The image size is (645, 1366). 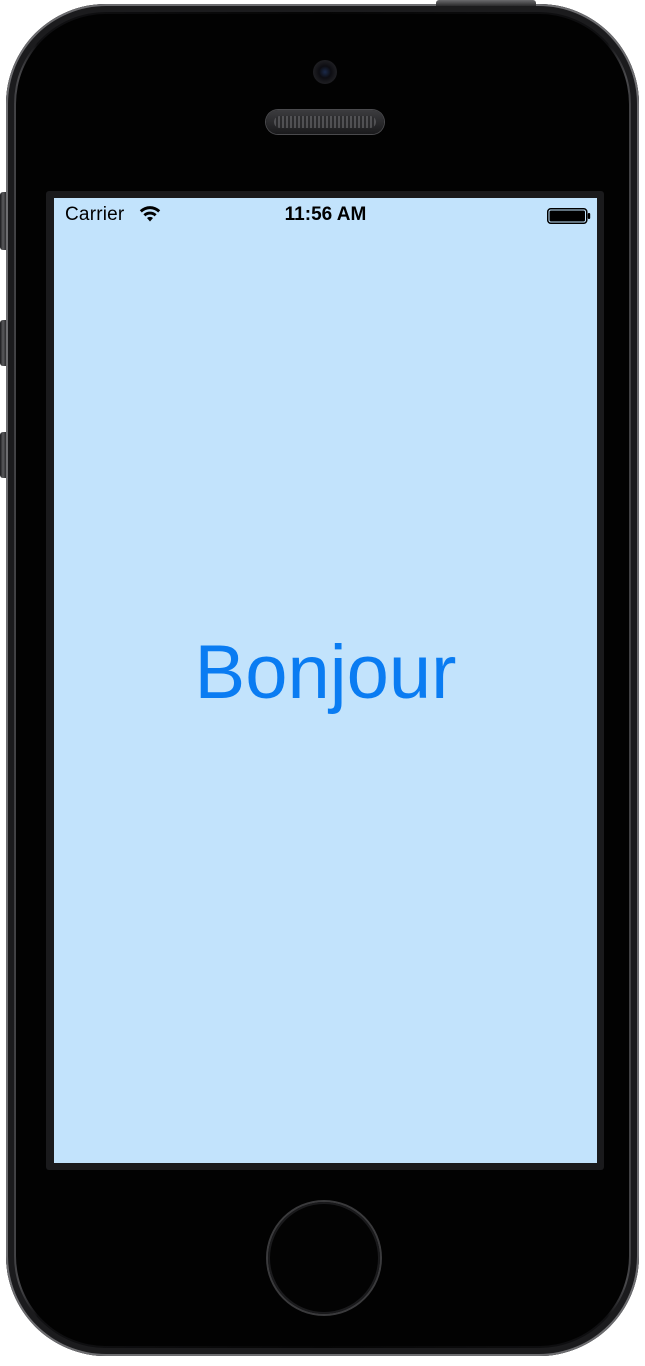 I want to click on battery-icon, so click(x=569, y=216).